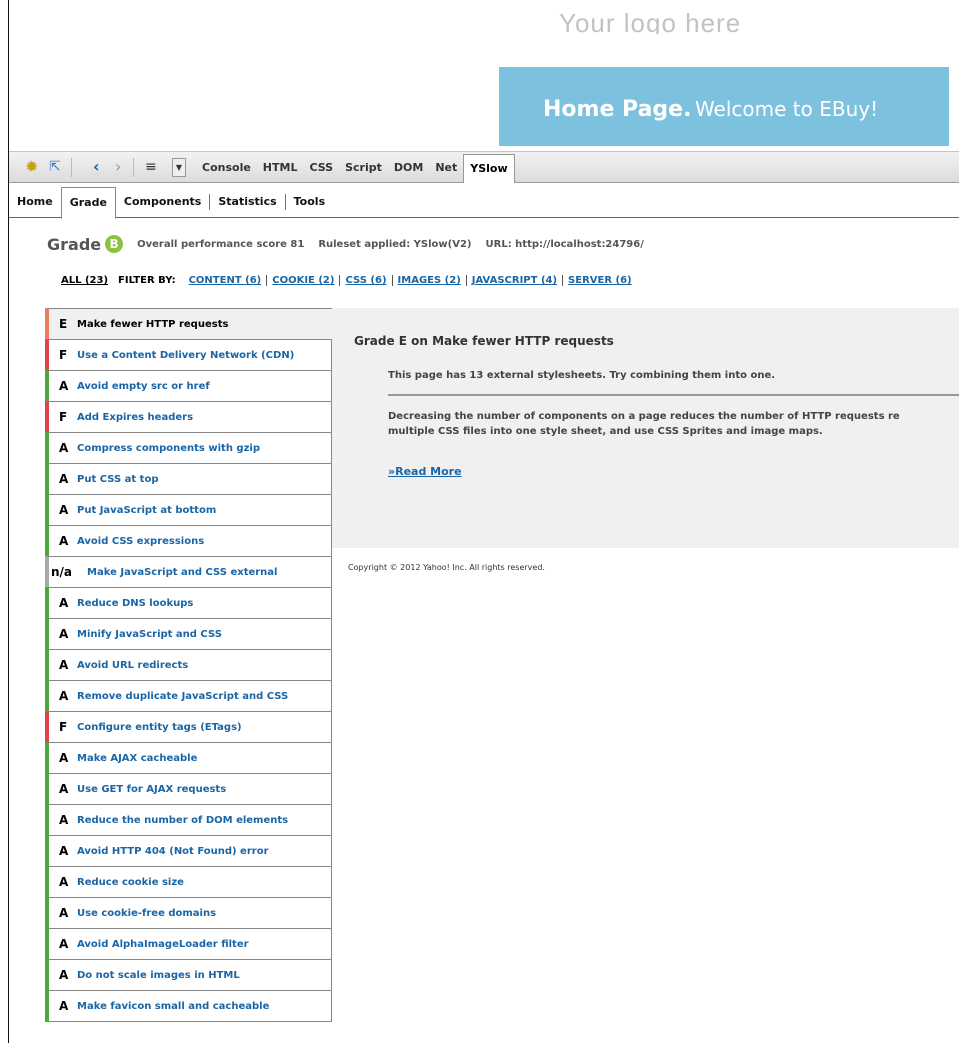  Describe the element at coordinates (62, 572) in the screenshot. I see `rule-grade: n/a` at that location.